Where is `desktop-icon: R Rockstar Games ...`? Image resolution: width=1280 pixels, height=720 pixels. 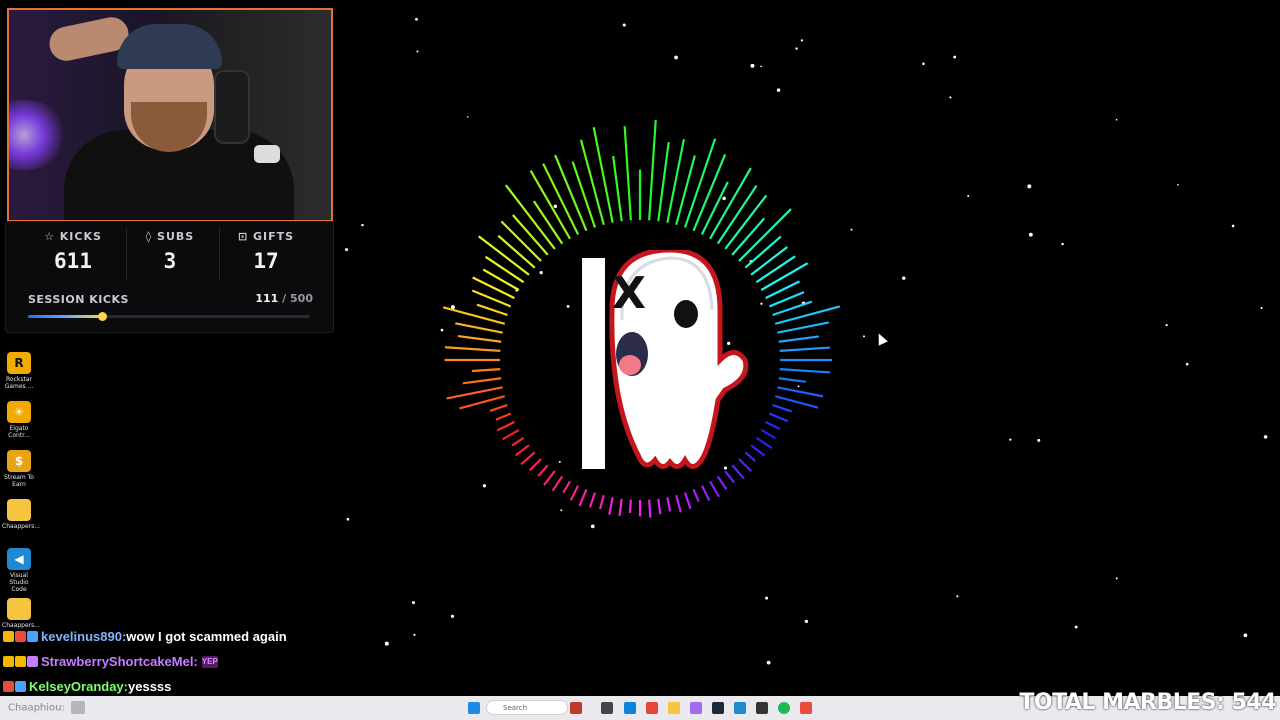 desktop-icon: R Rockstar Games ... is located at coordinates (19, 371).